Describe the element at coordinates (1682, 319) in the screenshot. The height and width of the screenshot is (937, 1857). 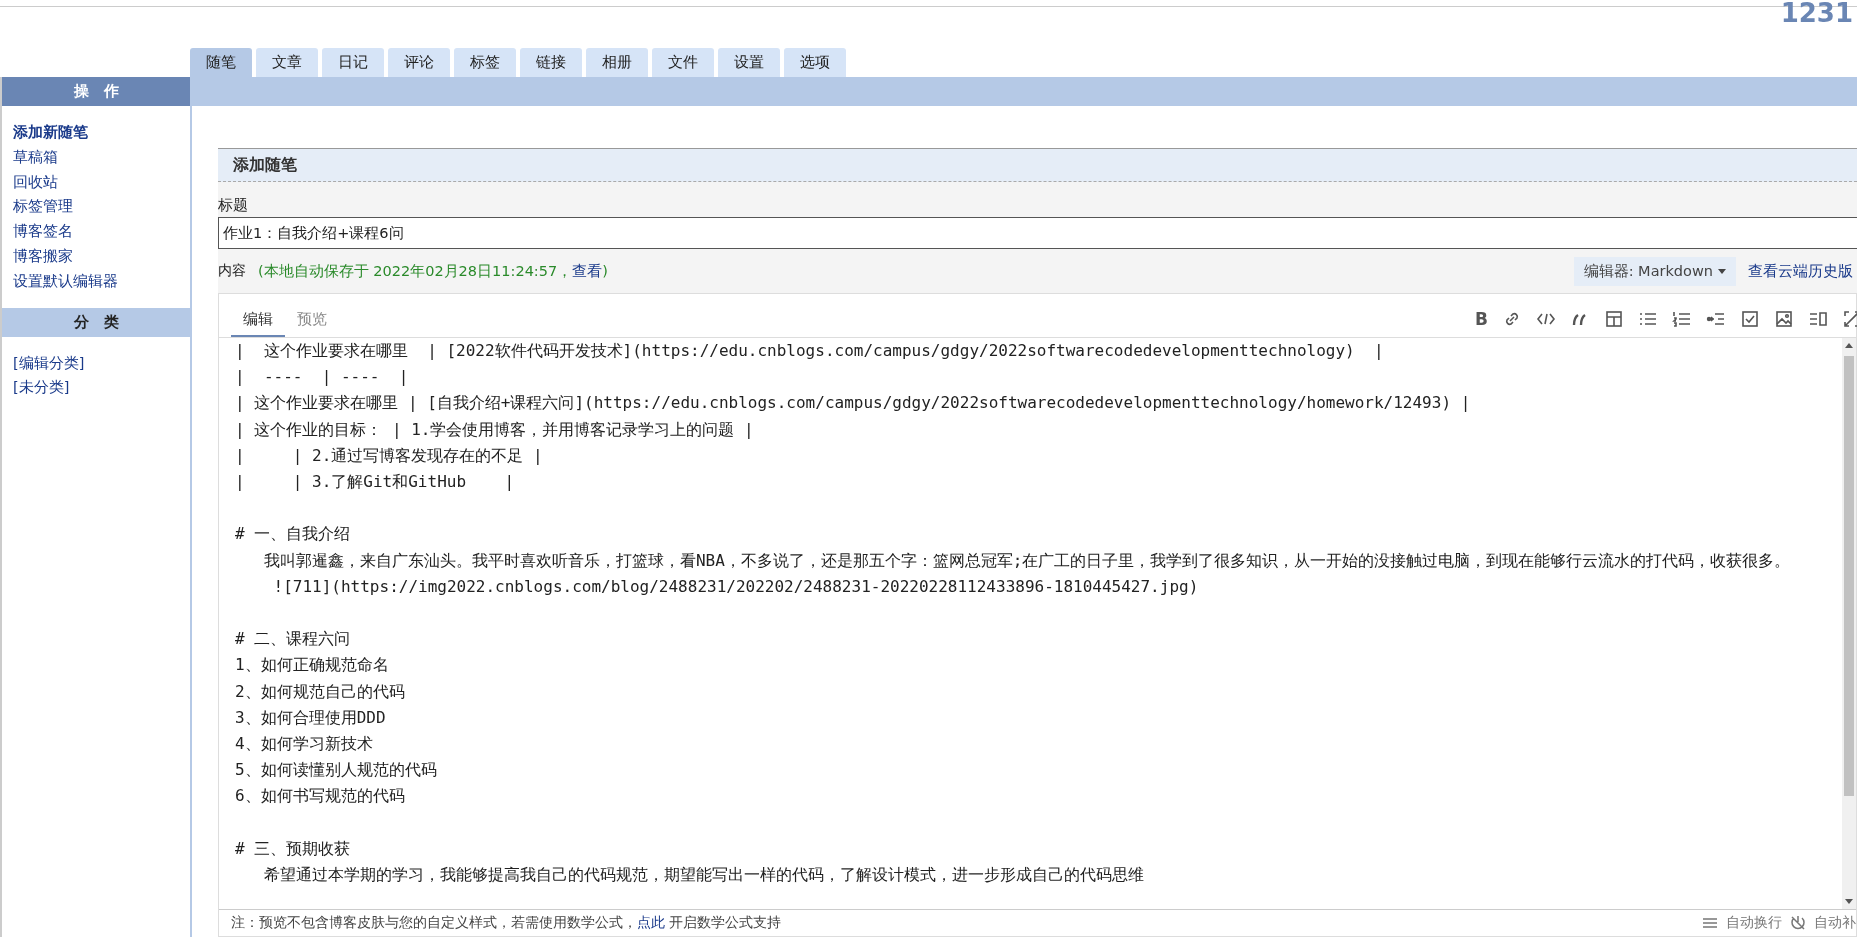
I see `numbered-list-icon` at that location.